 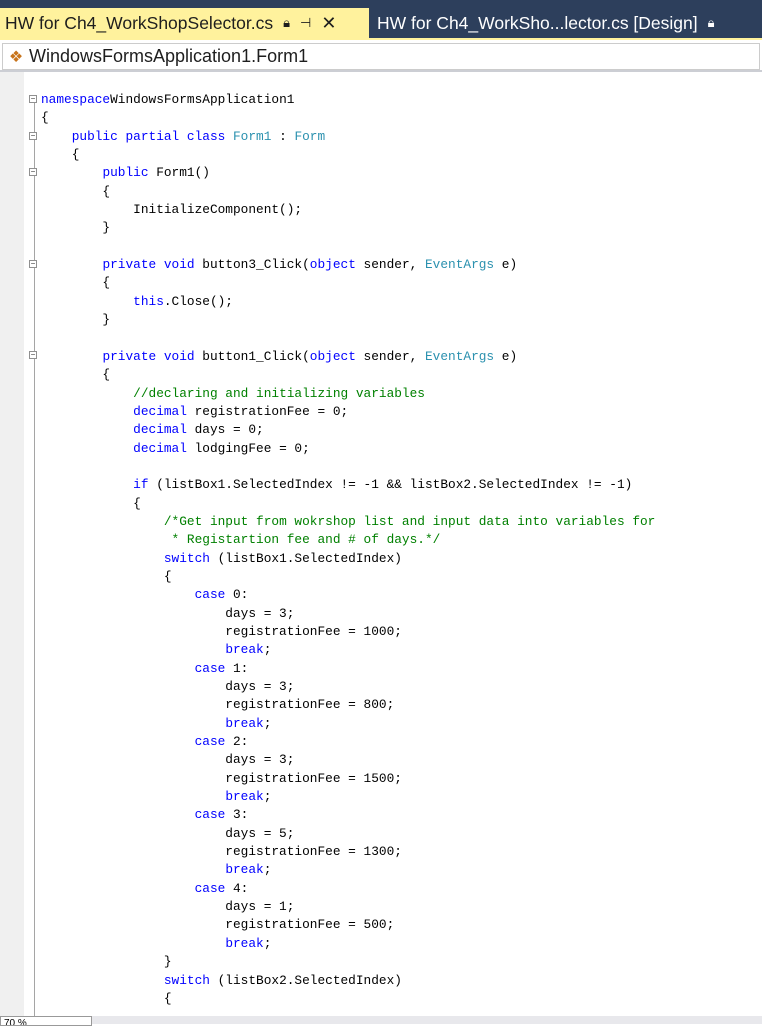 What do you see at coordinates (537, 22) in the screenshot?
I see `tab-label: HW for Ch4_WorkSho...lector.cs [Design]` at bounding box center [537, 22].